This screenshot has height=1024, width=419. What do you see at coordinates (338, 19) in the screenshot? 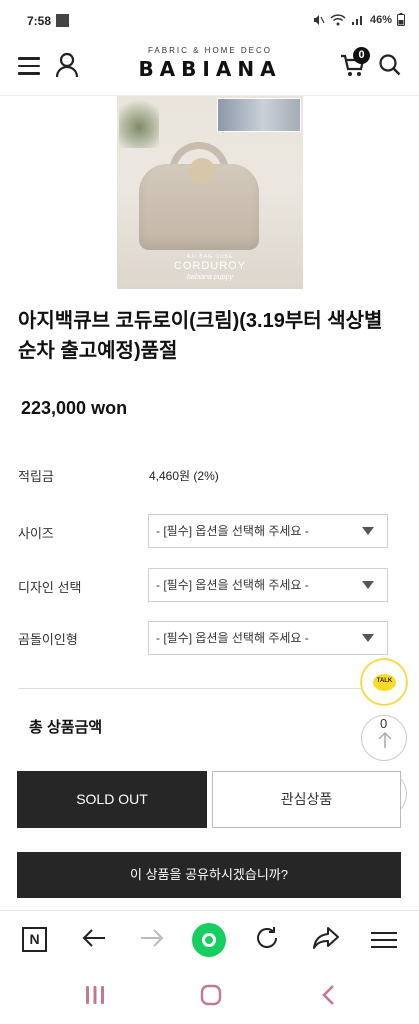
I see `wifi-icon` at bounding box center [338, 19].